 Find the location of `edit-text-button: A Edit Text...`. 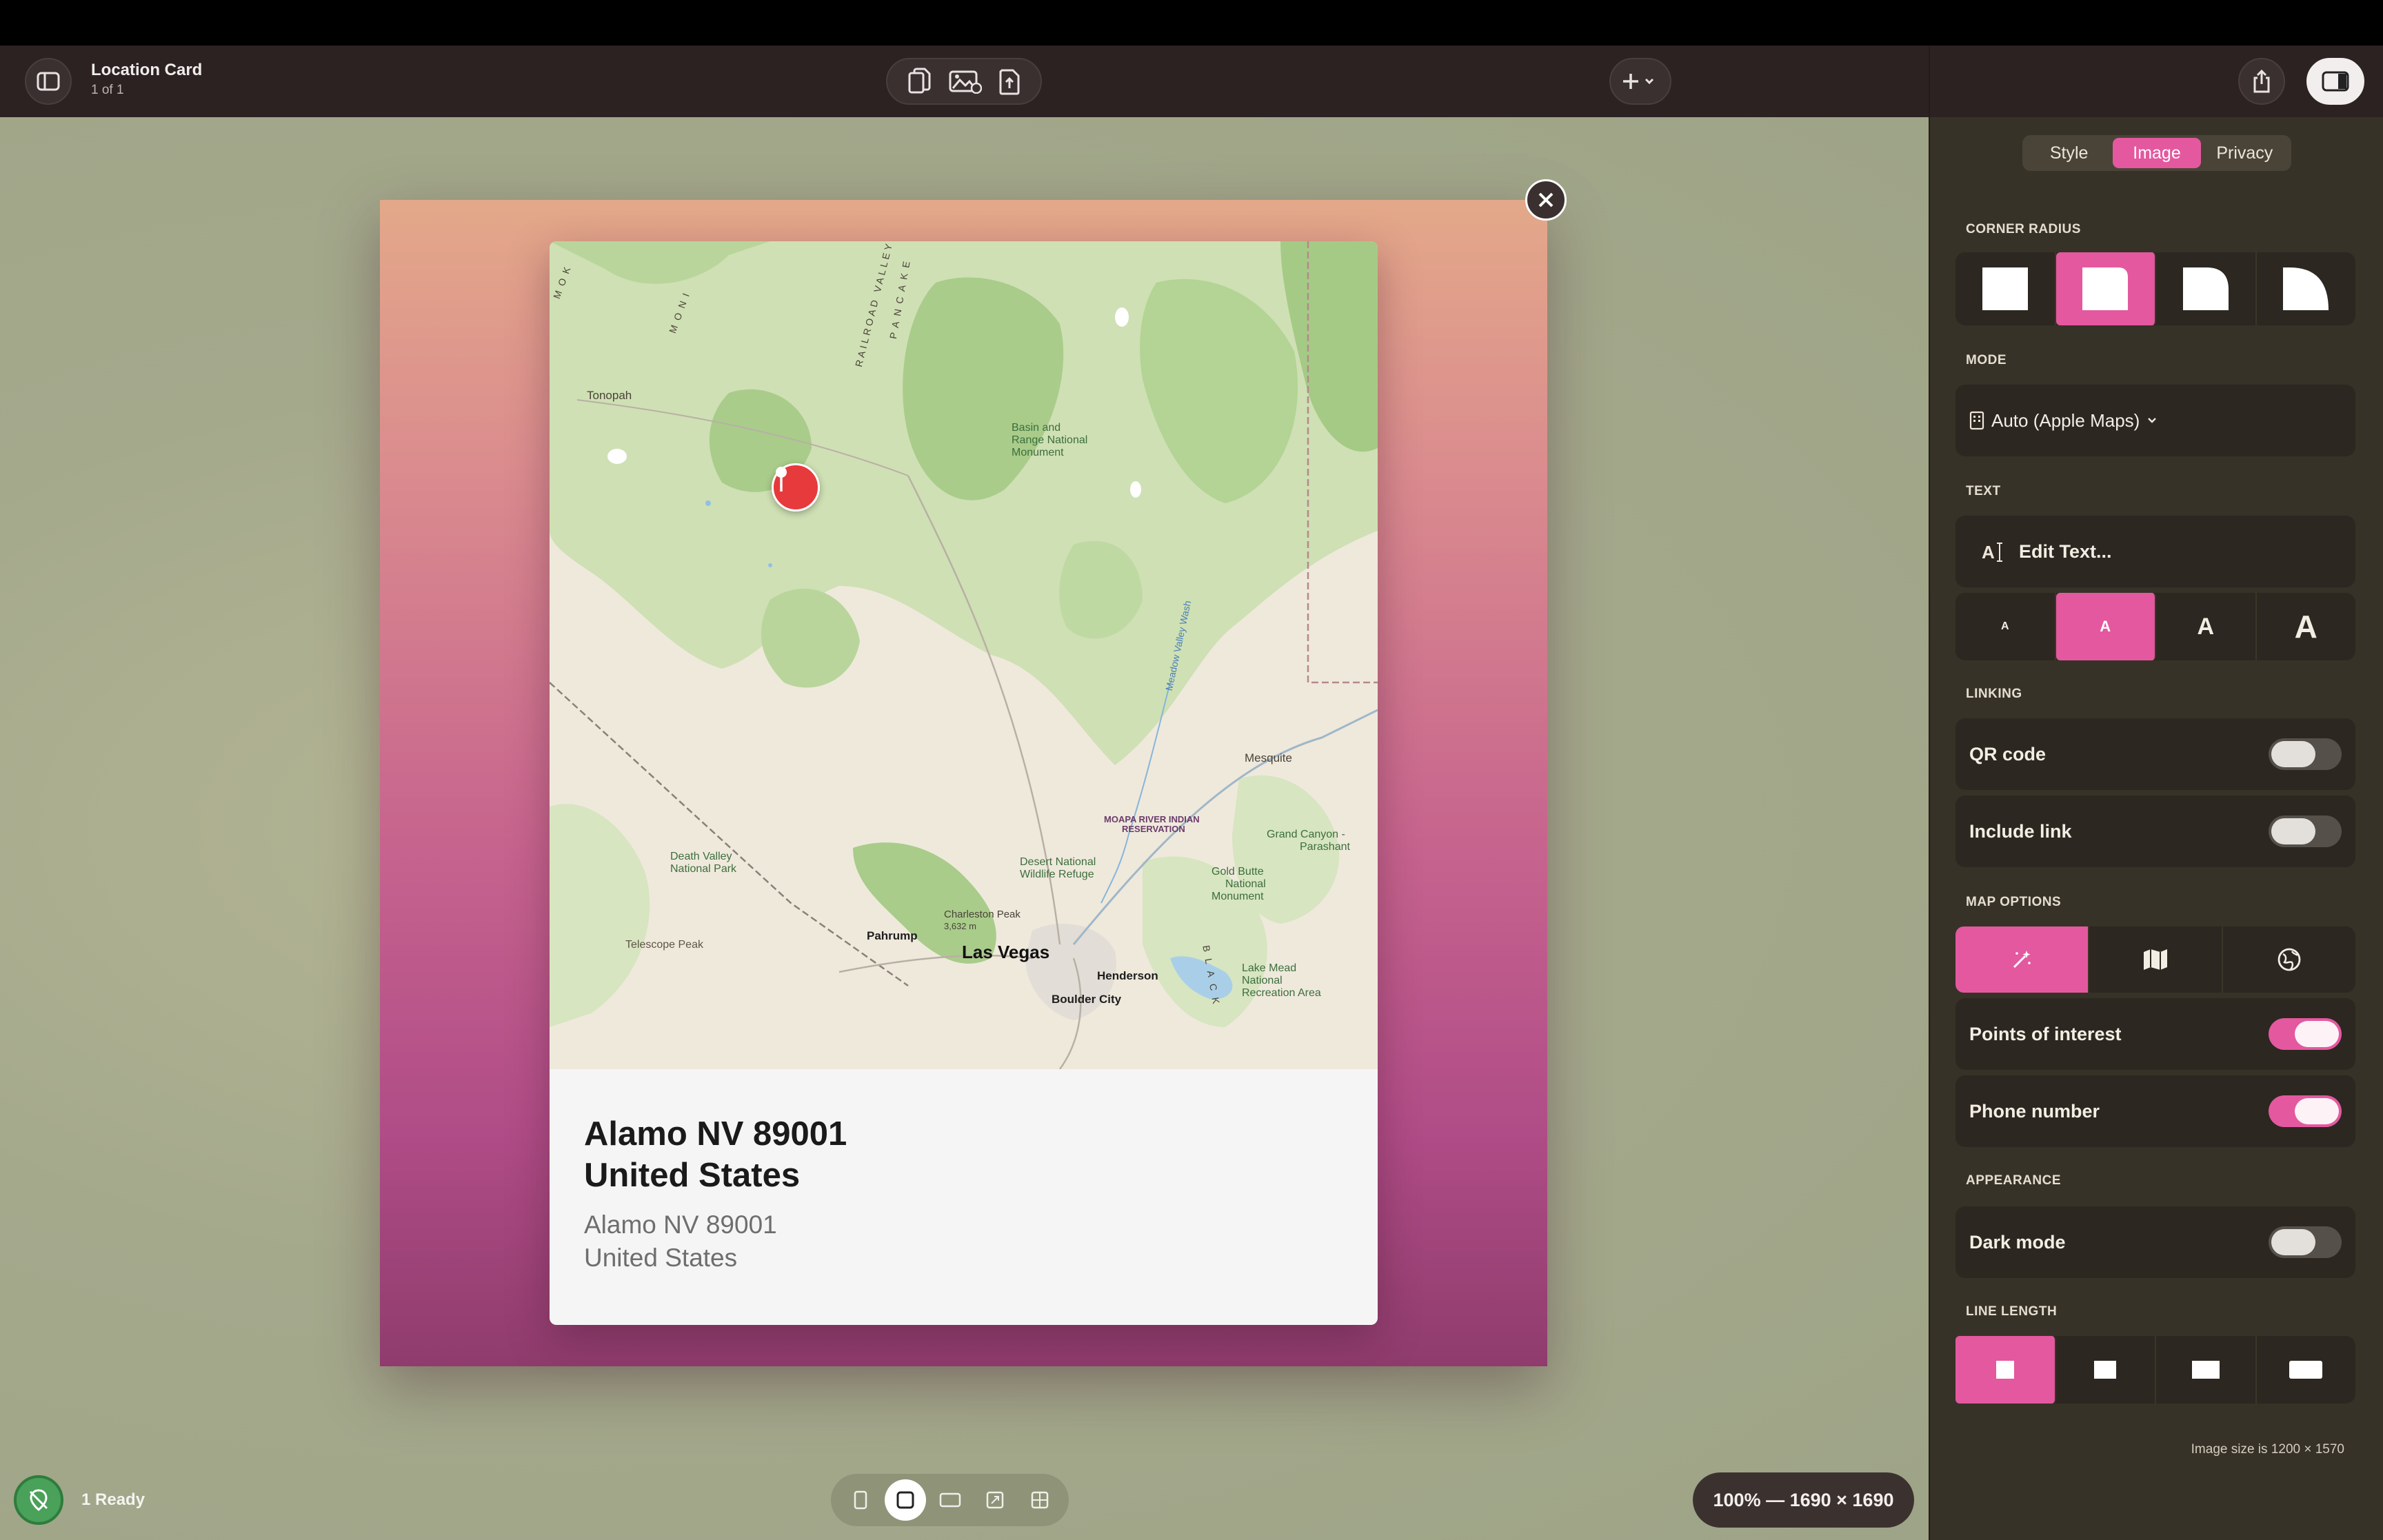

edit-text-button: A Edit Text... is located at coordinates (2155, 552).